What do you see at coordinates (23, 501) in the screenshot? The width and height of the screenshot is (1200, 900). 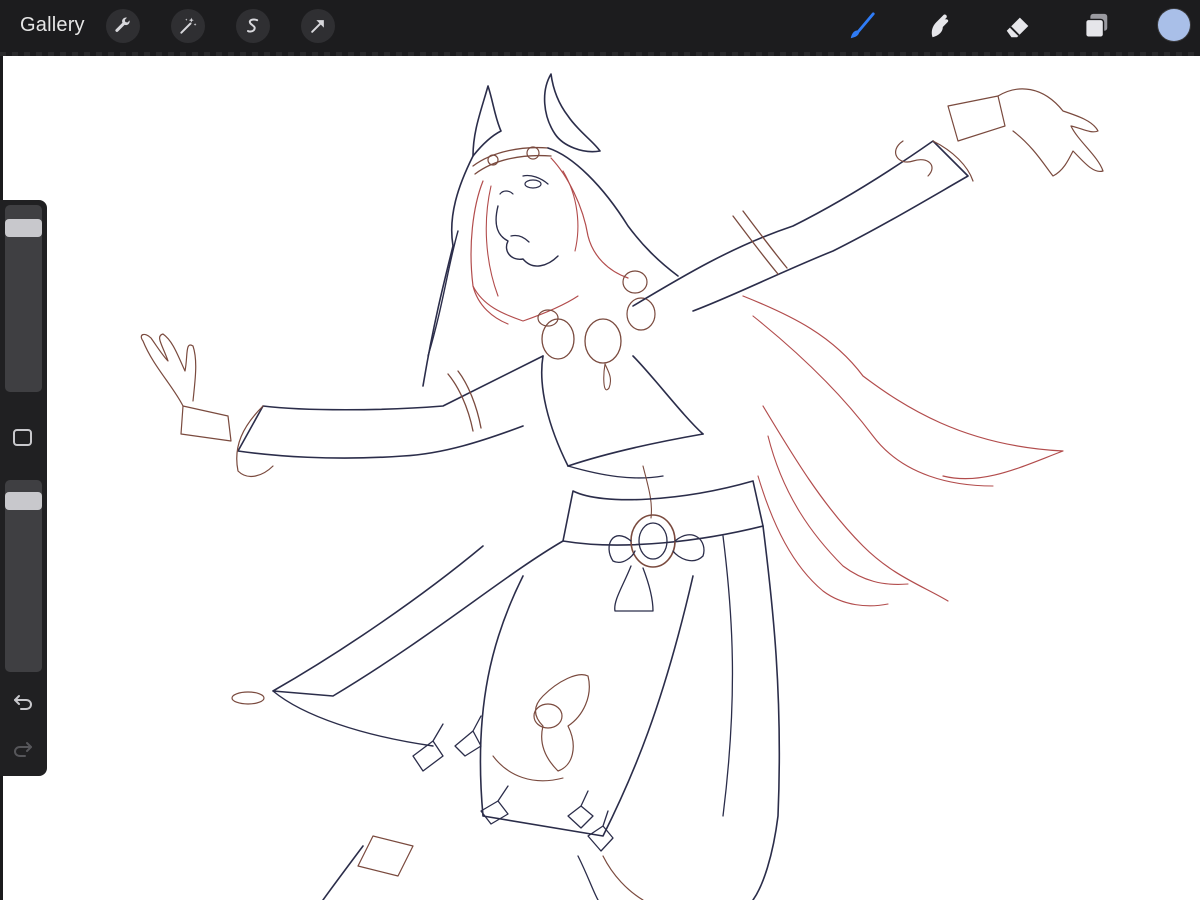 I see `opacity-thumb` at bounding box center [23, 501].